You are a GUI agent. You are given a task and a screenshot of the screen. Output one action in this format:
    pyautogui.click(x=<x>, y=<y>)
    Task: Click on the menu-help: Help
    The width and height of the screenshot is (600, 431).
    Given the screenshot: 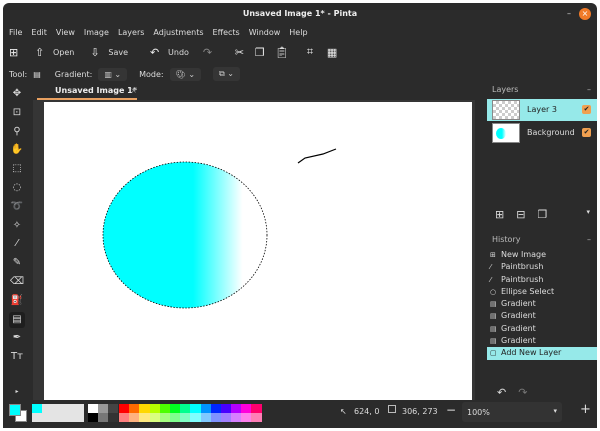 What is the action you would take?
    pyautogui.click(x=298, y=33)
    